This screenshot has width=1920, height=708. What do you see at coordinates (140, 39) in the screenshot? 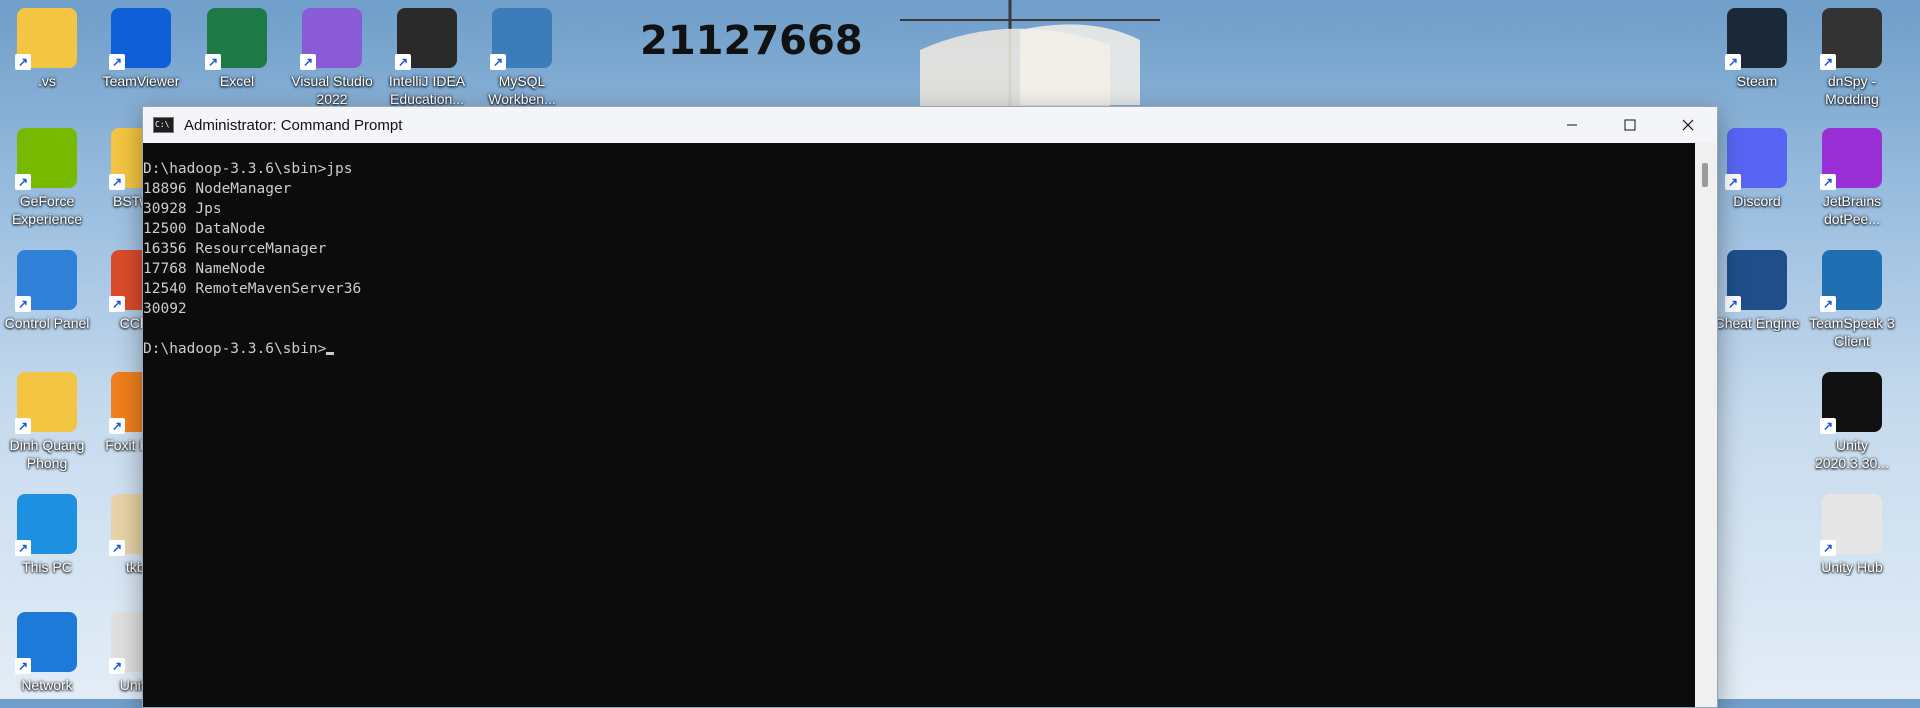
I see `teamviewer-icon: ↗` at bounding box center [140, 39].